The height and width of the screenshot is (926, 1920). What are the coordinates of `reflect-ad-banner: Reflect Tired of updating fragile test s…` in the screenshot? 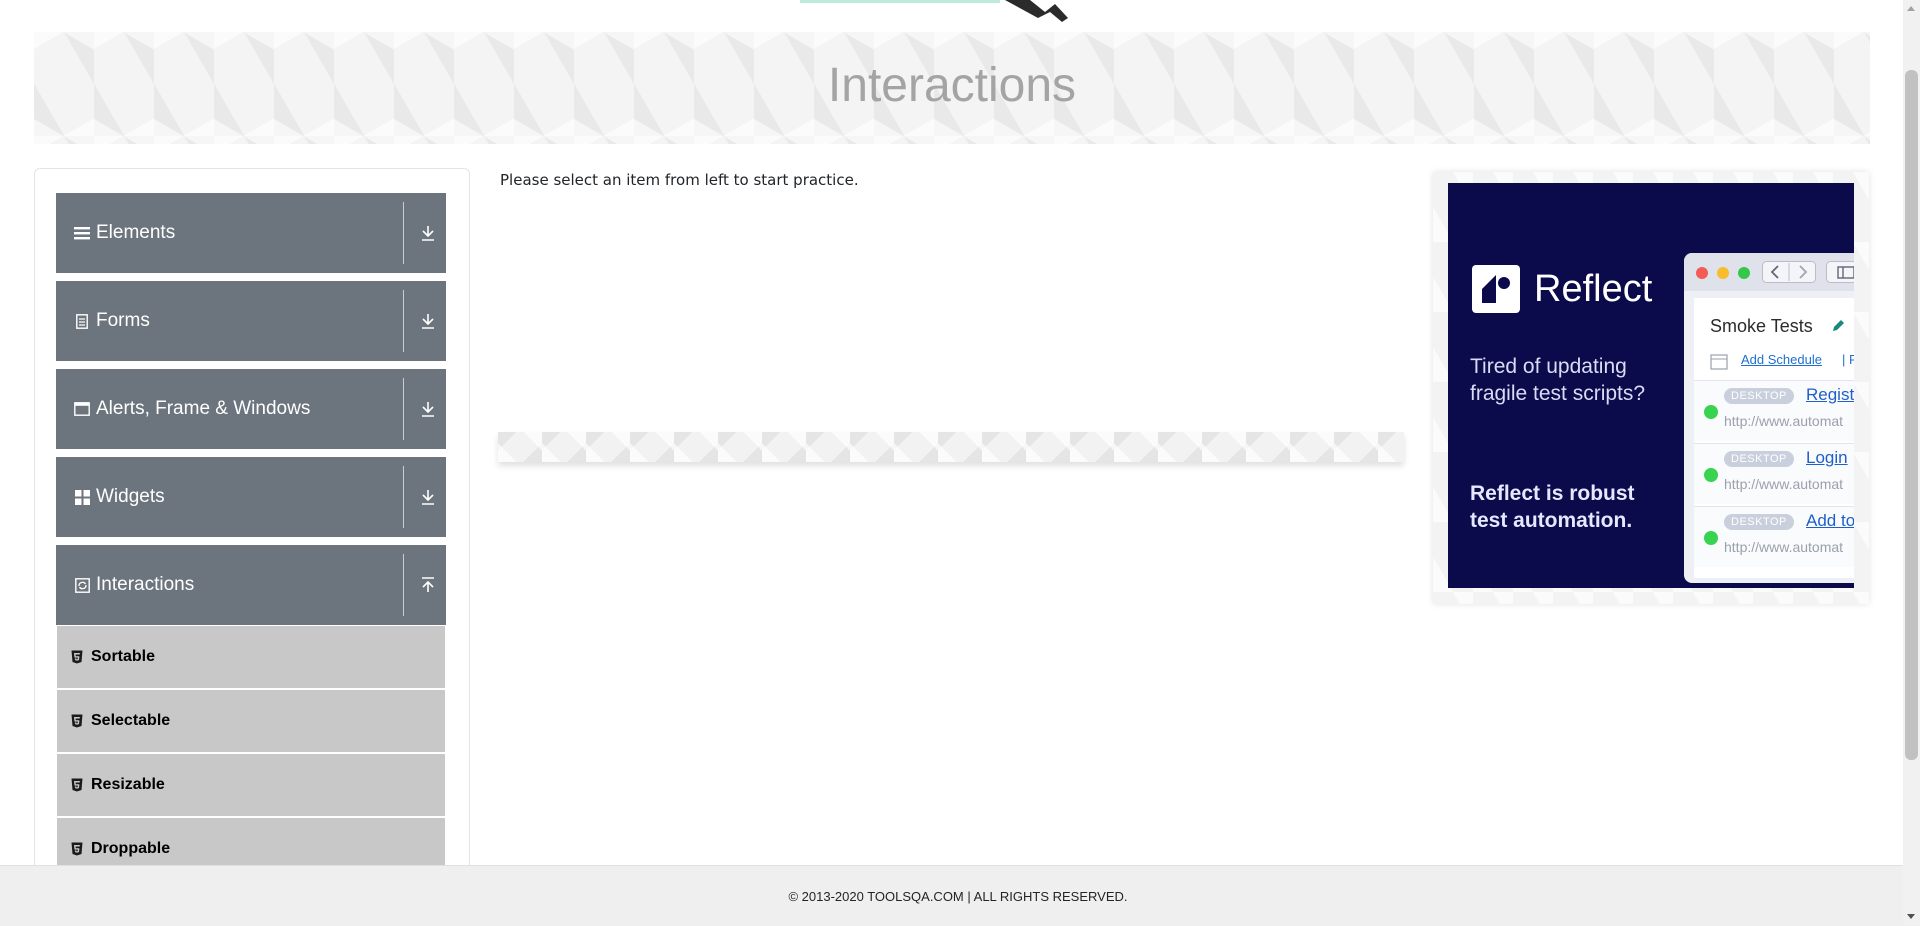 It's located at (1651, 385).